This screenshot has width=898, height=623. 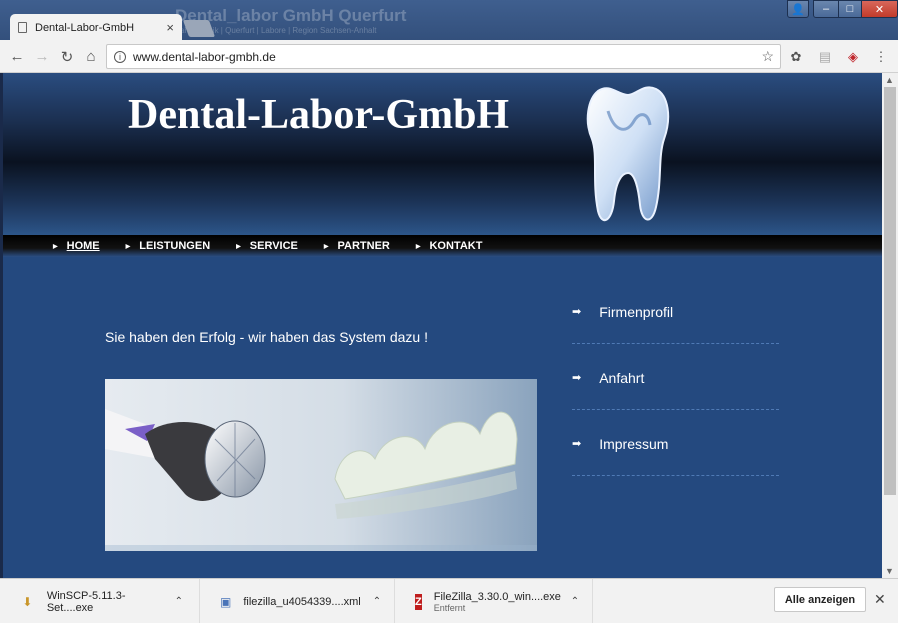 What do you see at coordinates (27, 601) in the screenshot?
I see `installer-icon: ⬇` at bounding box center [27, 601].